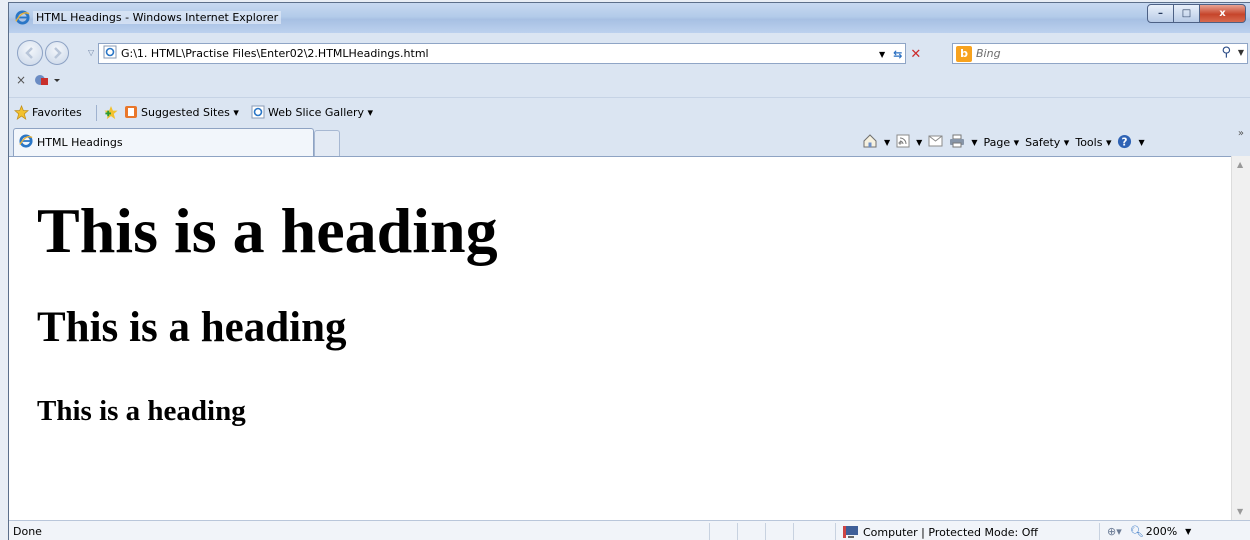  What do you see at coordinates (974, 142) in the screenshot?
I see `print-dropdown: ▼` at bounding box center [974, 142].